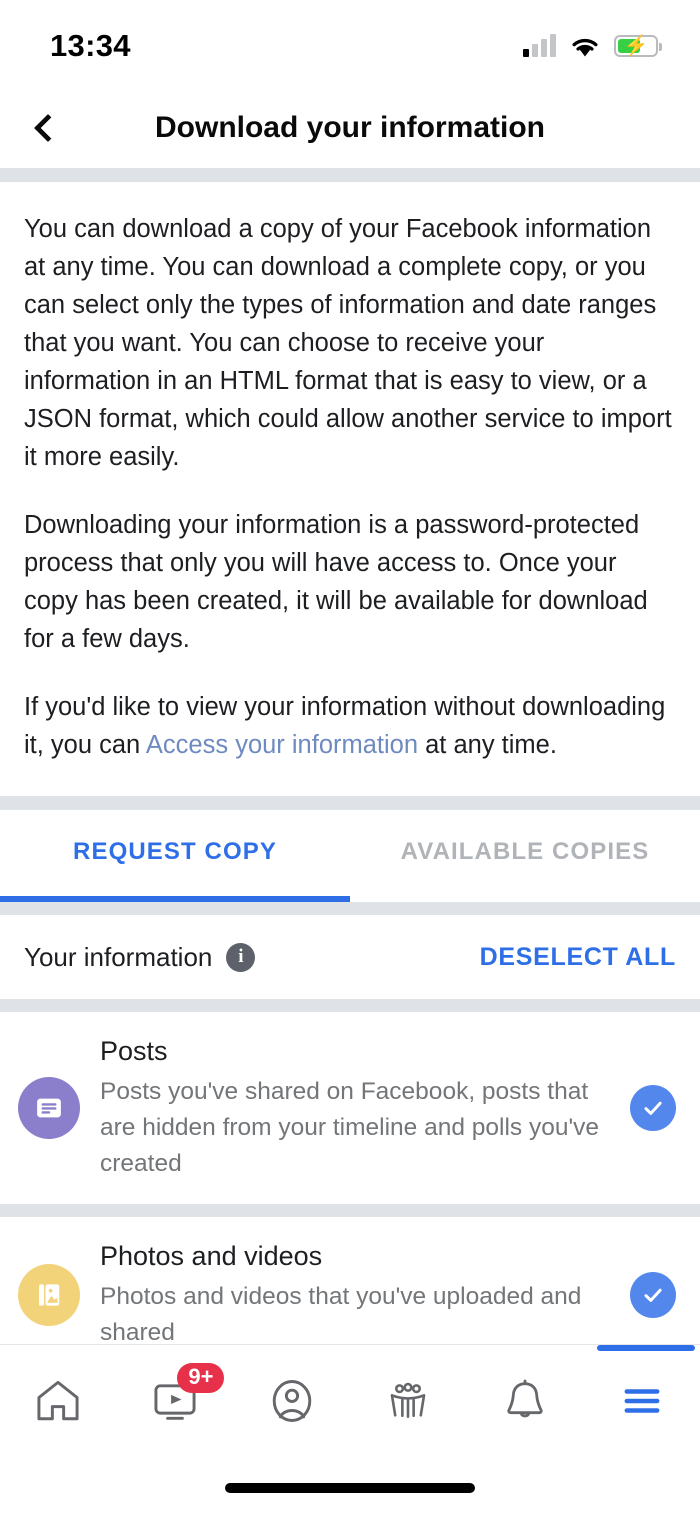  I want to click on nav-item-home, so click(58, 1401).